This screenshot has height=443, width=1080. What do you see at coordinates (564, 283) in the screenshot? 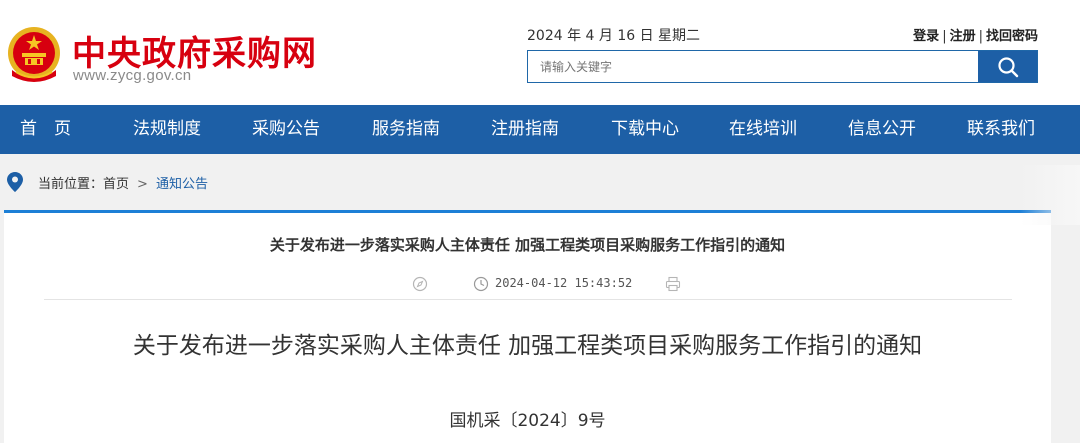
I see `publish-time: 2024-04-12 15:43:52` at bounding box center [564, 283].